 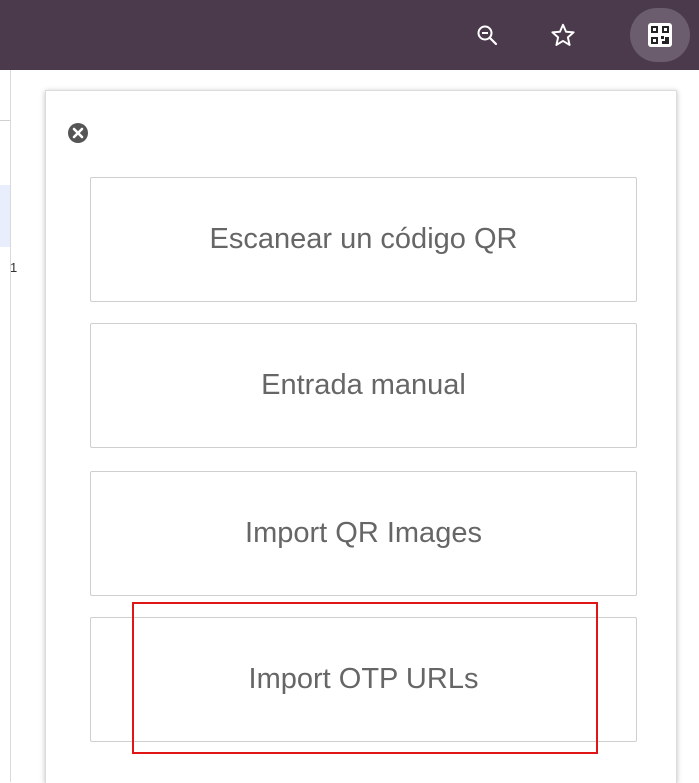 I want to click on bookmark-star-icon, so click(x=563, y=35).